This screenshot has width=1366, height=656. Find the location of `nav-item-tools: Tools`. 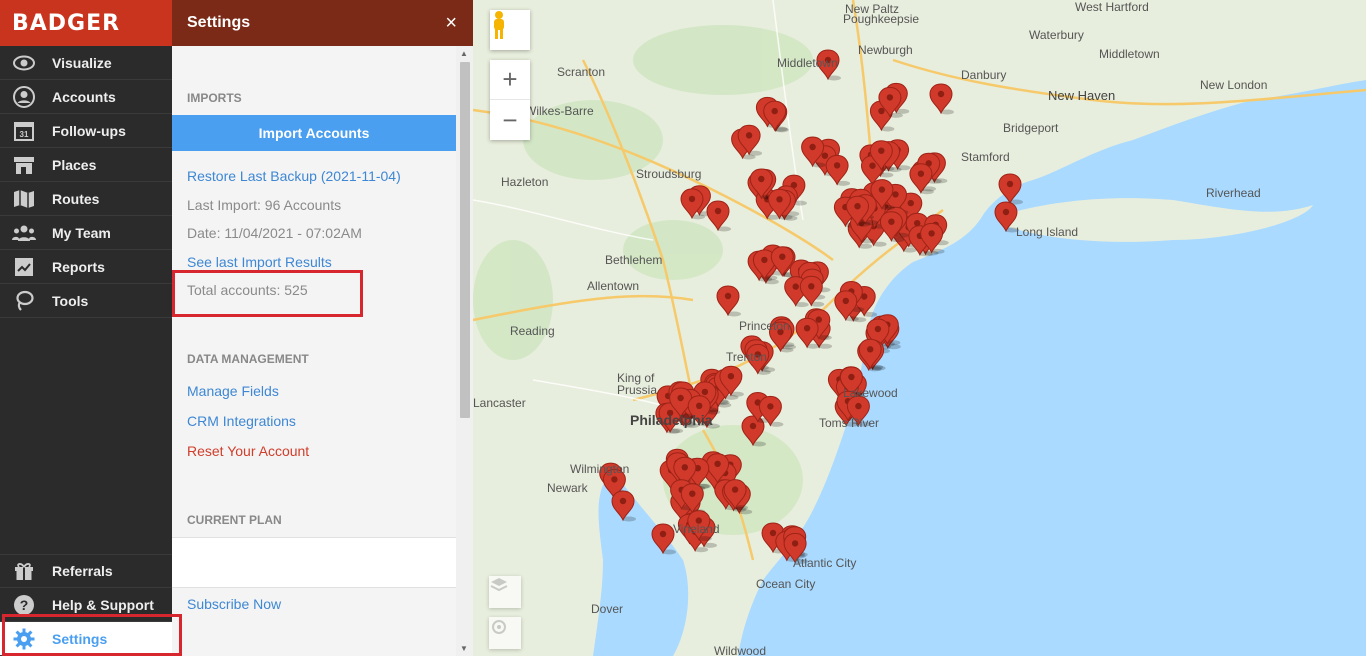

nav-item-tools: Tools is located at coordinates (86, 301).